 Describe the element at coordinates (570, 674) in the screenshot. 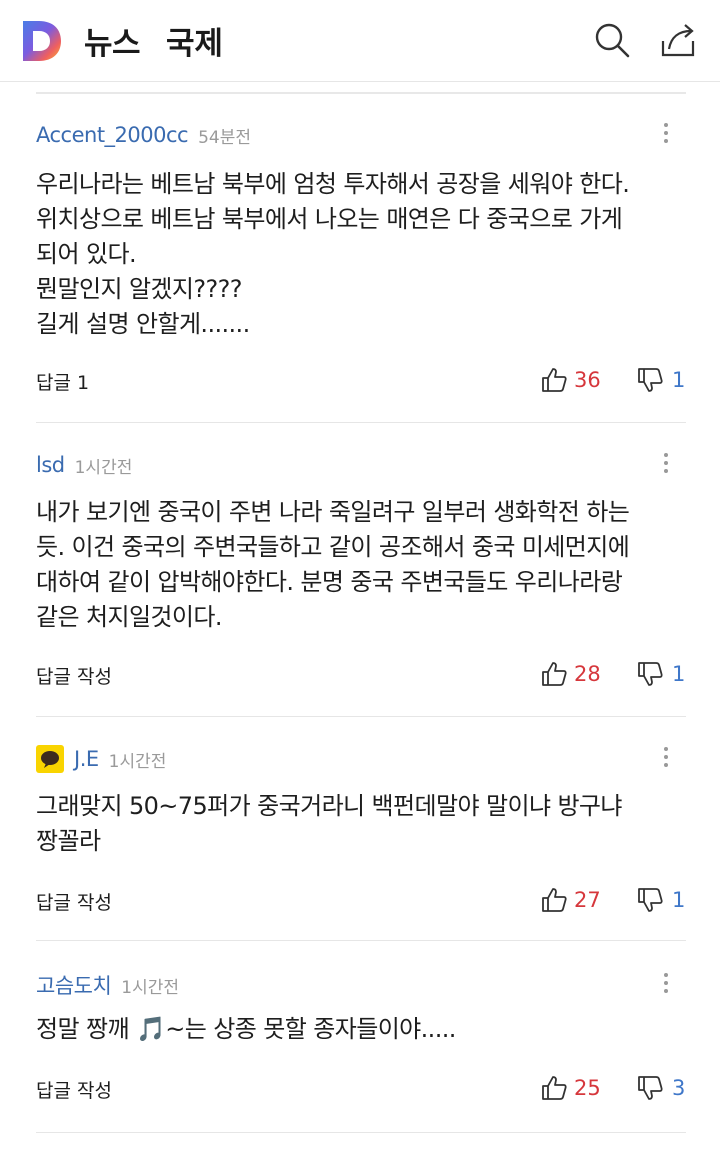

I see `like-button: 28` at that location.